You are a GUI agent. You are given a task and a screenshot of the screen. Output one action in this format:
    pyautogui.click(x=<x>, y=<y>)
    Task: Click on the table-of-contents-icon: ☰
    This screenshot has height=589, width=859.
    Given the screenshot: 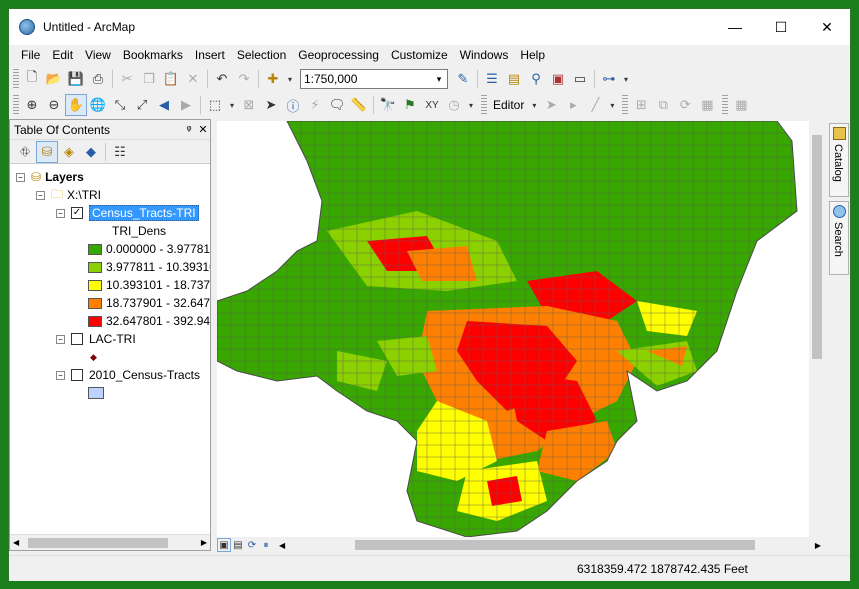 What is the action you would take?
    pyautogui.click(x=492, y=79)
    